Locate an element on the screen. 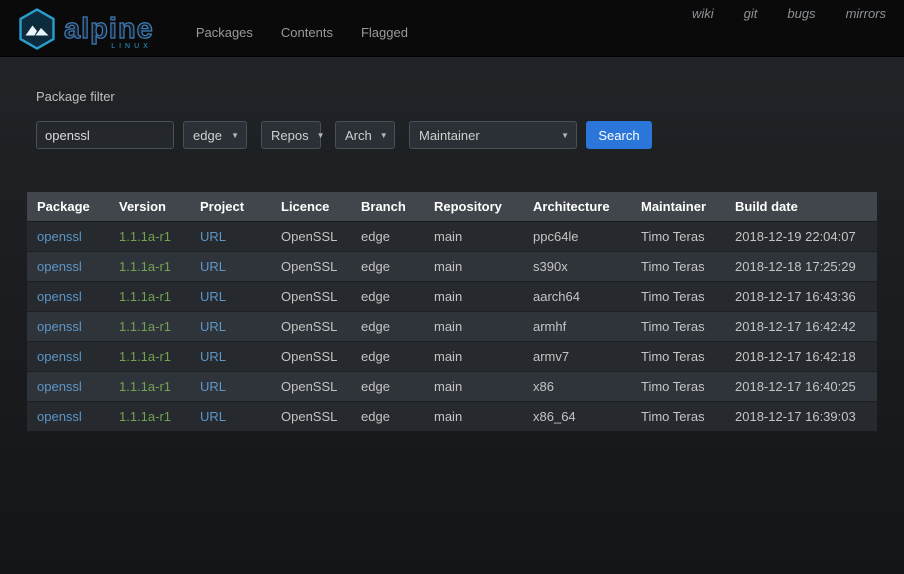  ext-link-mirrors: mirrors is located at coordinates (866, 13).